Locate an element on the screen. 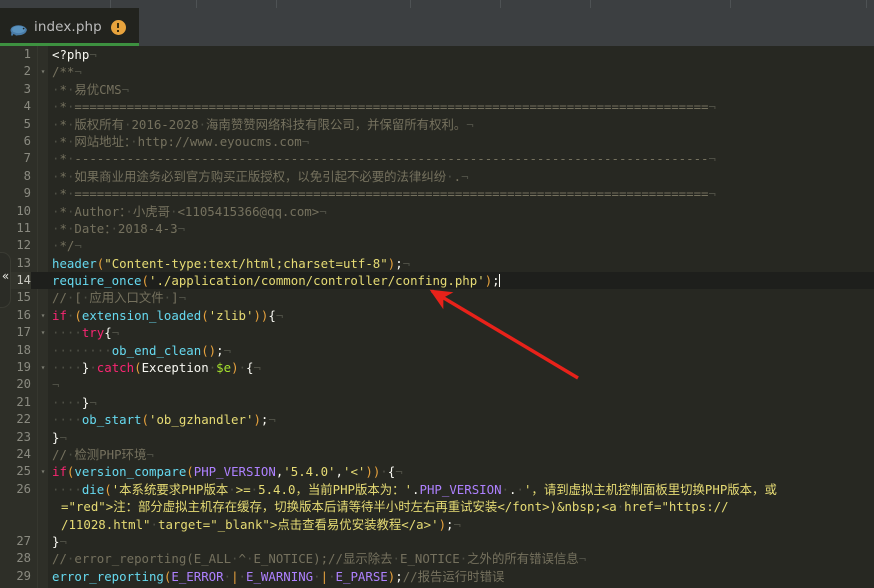 Image resolution: width=874 pixels, height=588 pixels. code-text: ¬ is located at coordinates (55, 384).